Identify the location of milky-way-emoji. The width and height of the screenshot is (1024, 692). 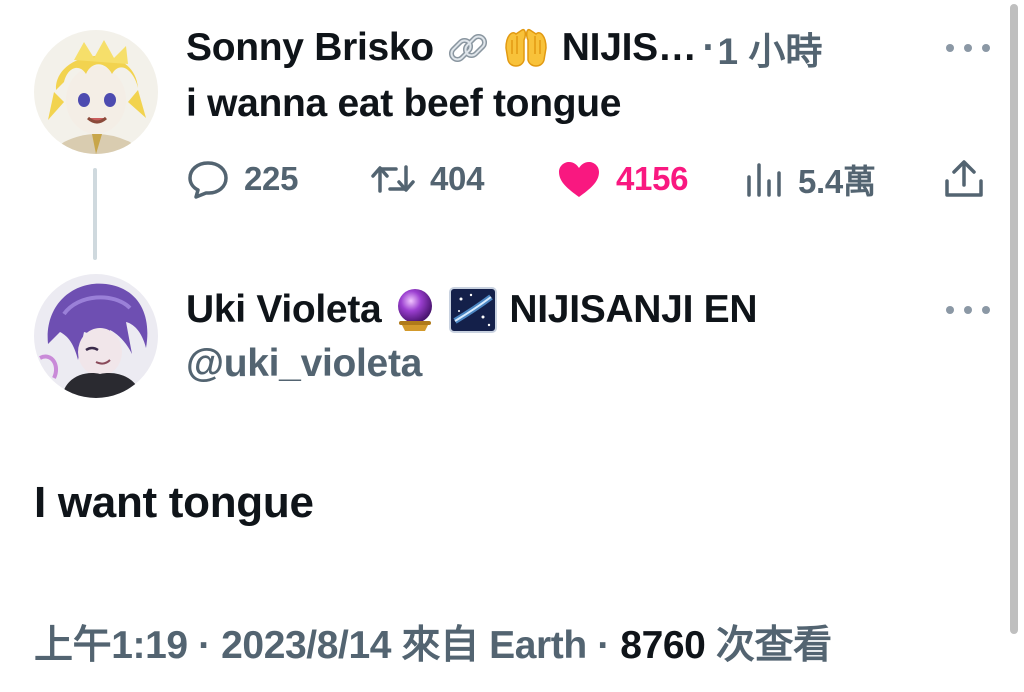
(473, 310).